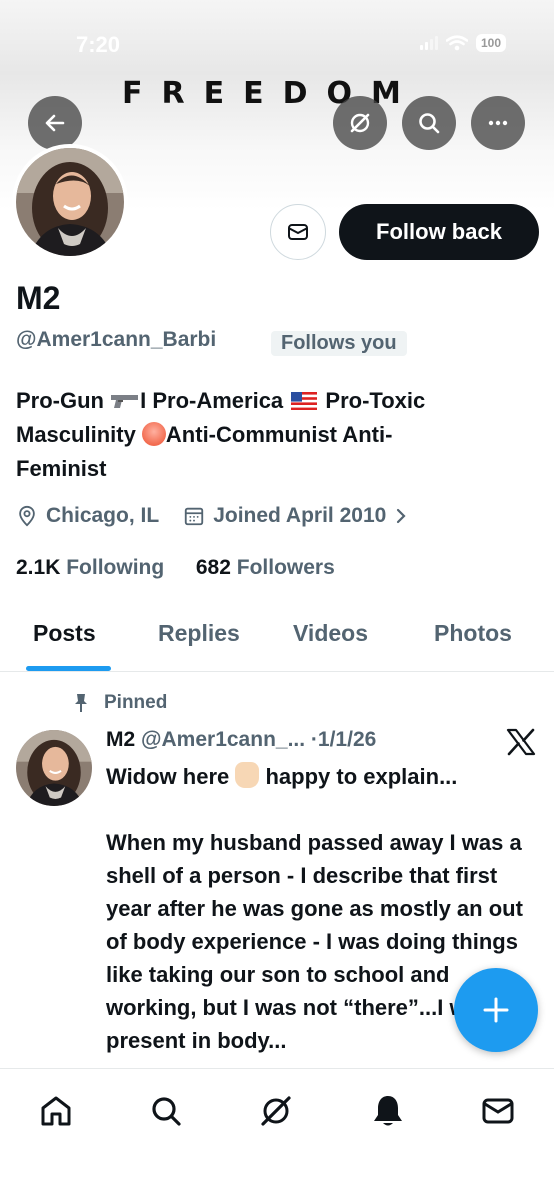  What do you see at coordinates (153, 434) in the screenshot?
I see `hot-face-emoji-icon` at bounding box center [153, 434].